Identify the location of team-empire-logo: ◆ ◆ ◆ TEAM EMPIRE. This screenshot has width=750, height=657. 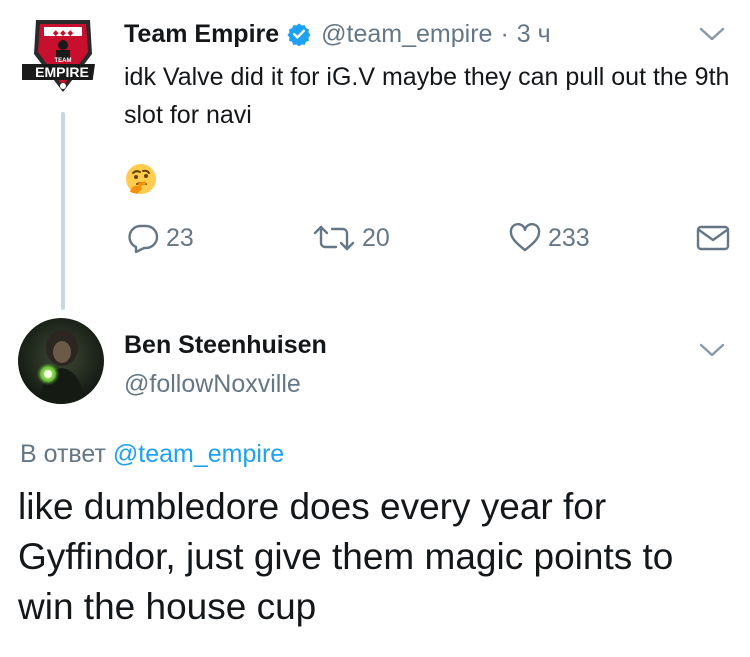
(54, 56).